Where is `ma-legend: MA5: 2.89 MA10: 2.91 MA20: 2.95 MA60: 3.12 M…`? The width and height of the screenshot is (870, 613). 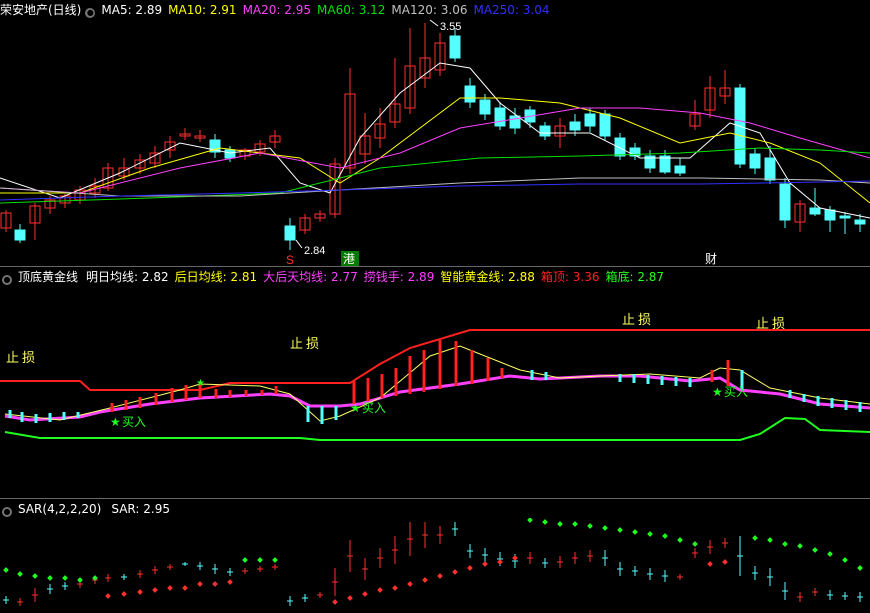
ma-legend: MA5: 2.89 MA10: 2.91 MA20: 2.95 MA60: 3.12 M… is located at coordinates (328, 10).